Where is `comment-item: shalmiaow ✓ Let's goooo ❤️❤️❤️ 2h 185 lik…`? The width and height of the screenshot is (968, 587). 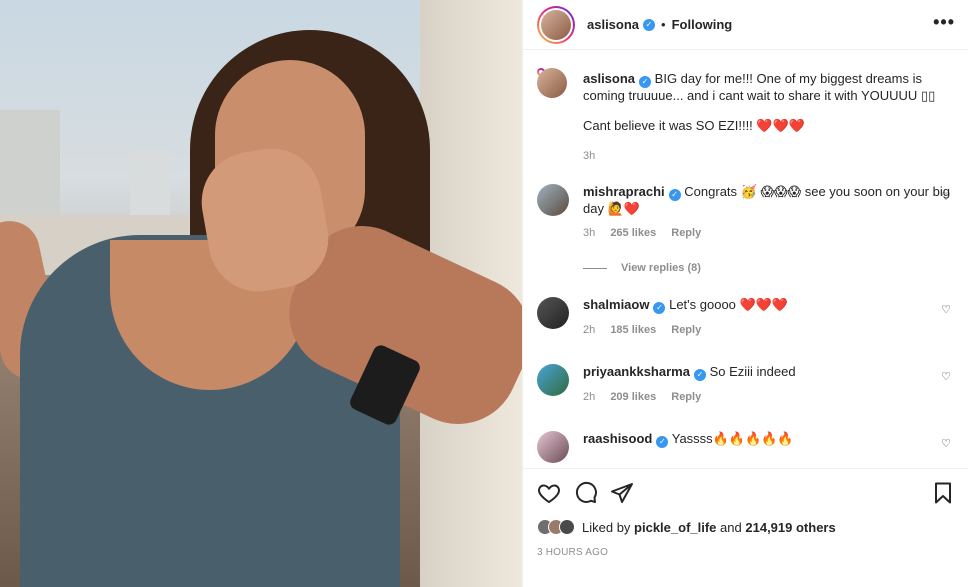 comment-item: shalmiaow ✓ Let's goooo ❤️❤️❤️ 2h 185 lik… is located at coordinates (747, 322).